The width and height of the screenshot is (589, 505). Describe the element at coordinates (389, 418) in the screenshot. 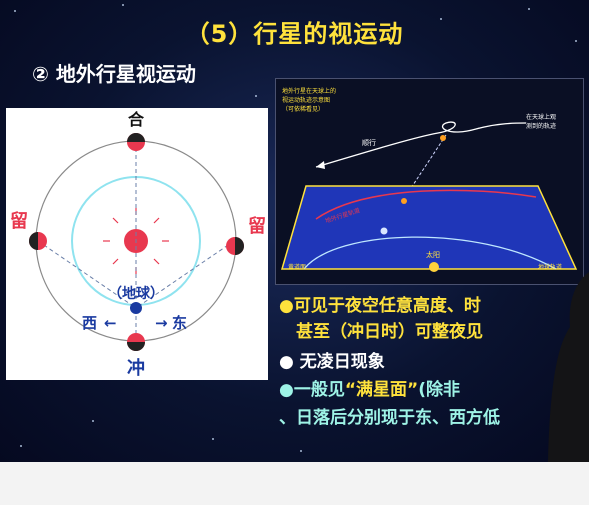

I see `note-line-5: 、日落后分别现于东、西方低` at that location.